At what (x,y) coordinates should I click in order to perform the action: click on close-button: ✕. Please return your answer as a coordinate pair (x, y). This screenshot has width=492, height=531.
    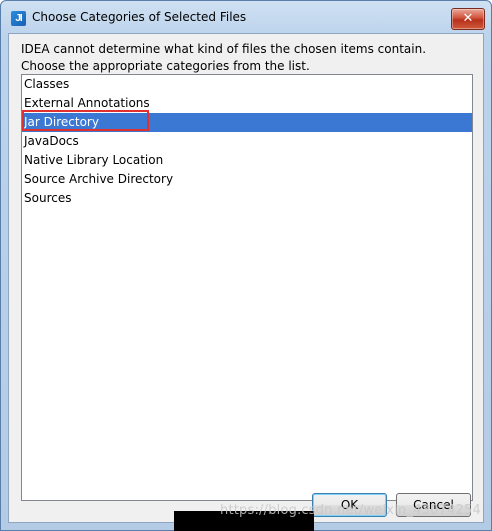
    Looking at the image, I should click on (468, 19).